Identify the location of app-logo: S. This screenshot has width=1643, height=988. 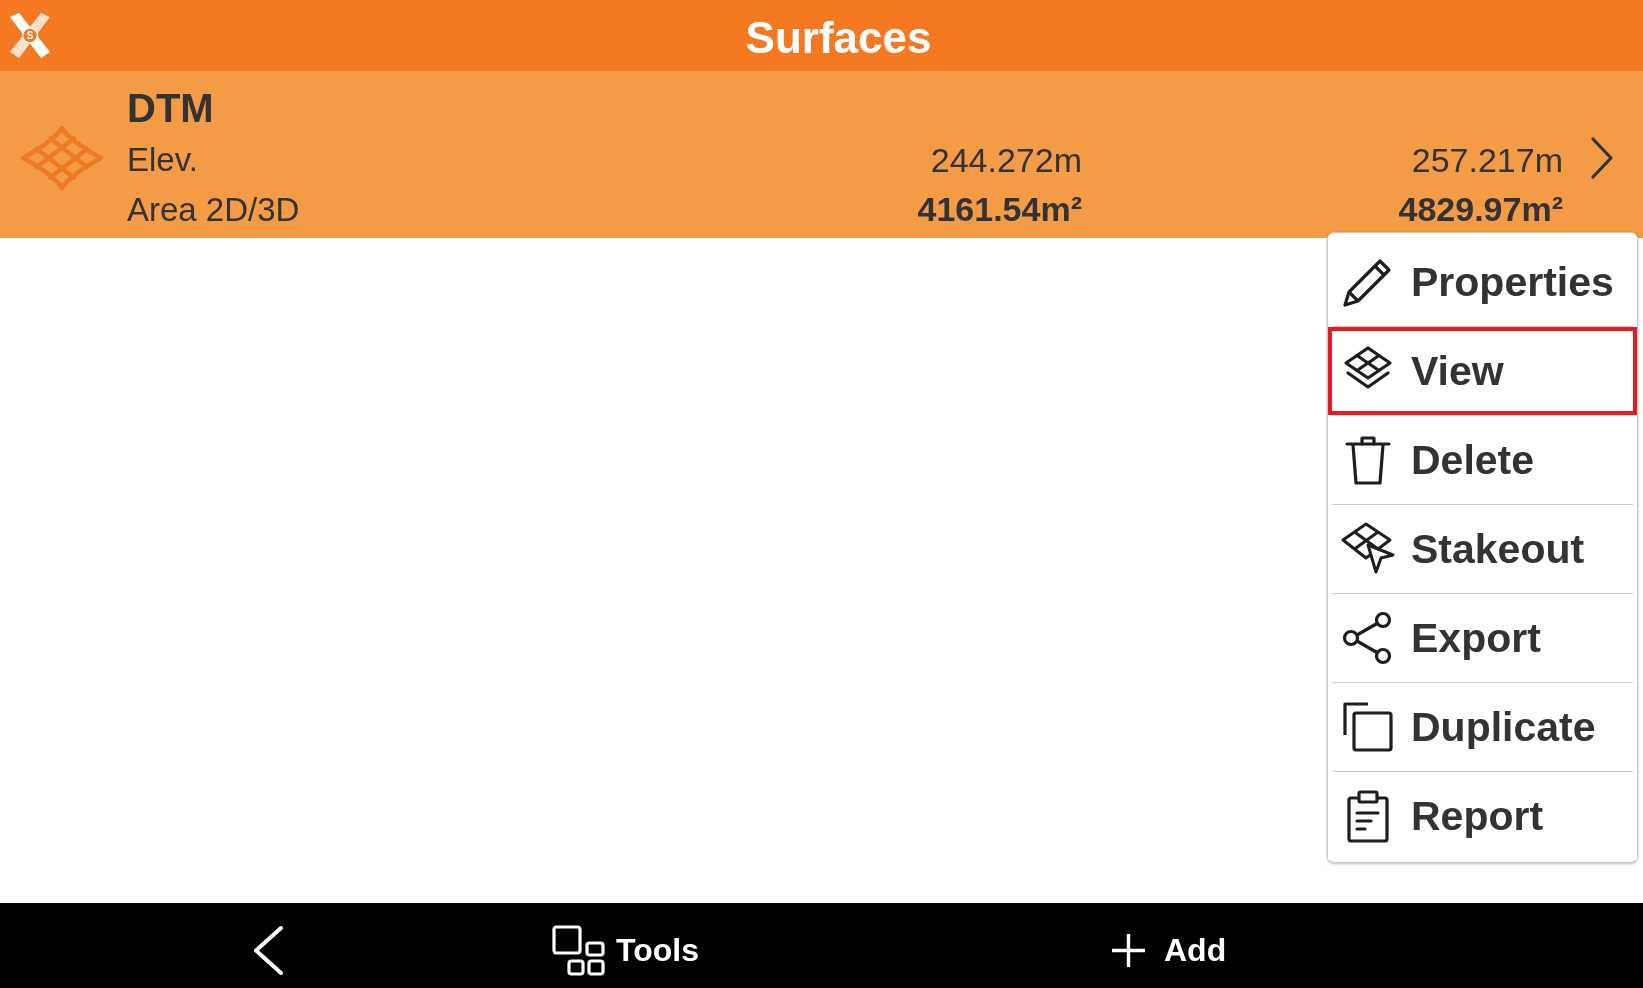
(30, 35).